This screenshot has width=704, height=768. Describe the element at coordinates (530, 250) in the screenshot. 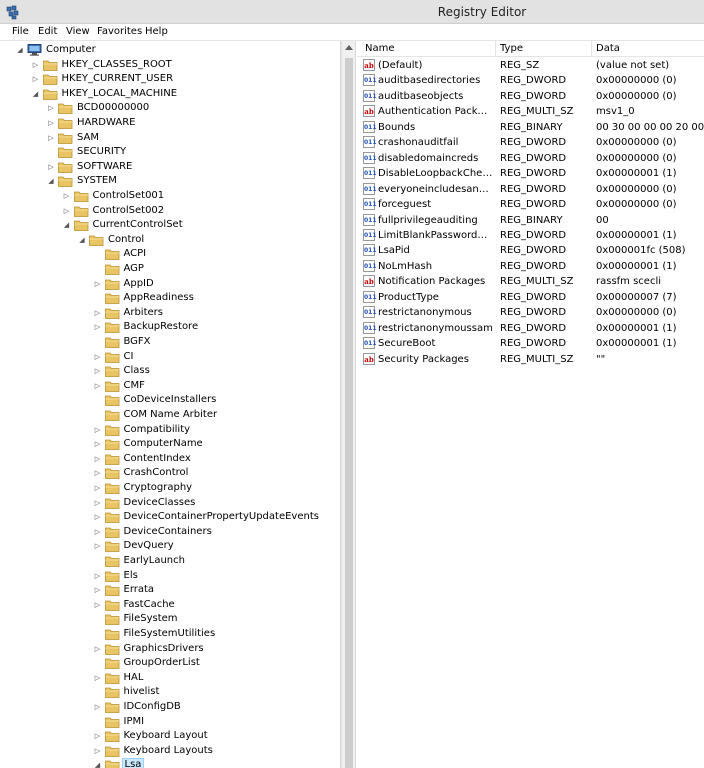

I see `value-row: 011 LsaPid REG_DWORD 0x000001fc (508)` at that location.